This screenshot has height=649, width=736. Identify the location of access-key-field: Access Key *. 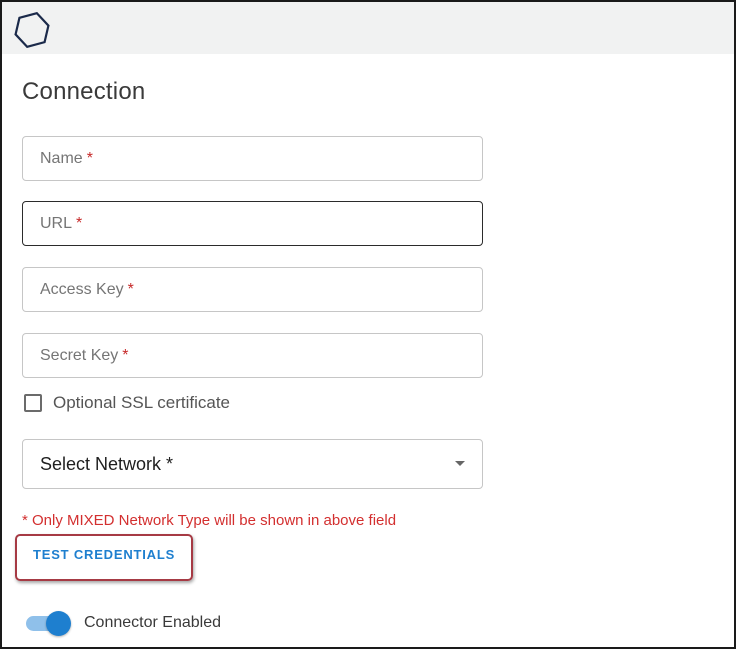
(252, 289).